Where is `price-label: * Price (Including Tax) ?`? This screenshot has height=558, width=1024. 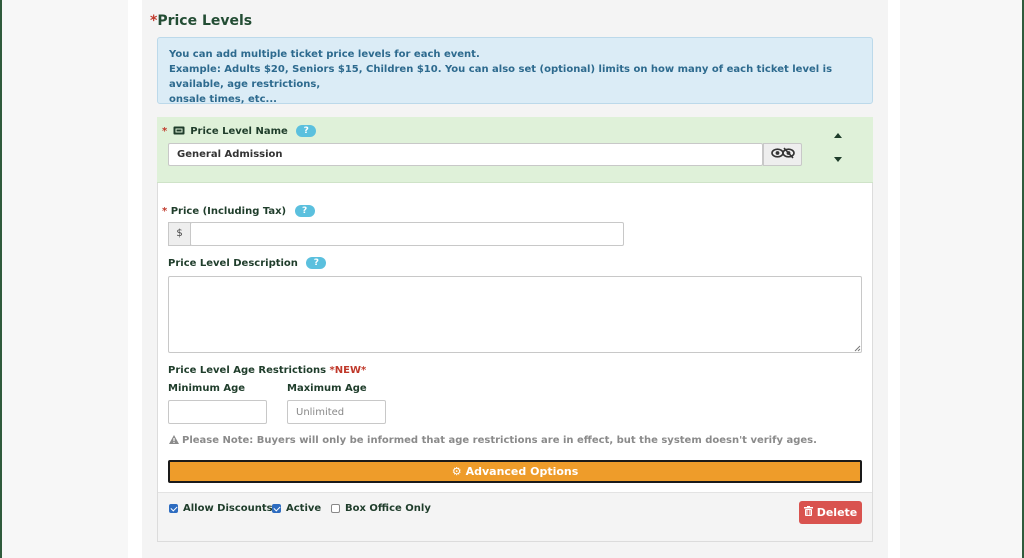
price-label: * Price (Including Tax) ? is located at coordinates (238, 211).